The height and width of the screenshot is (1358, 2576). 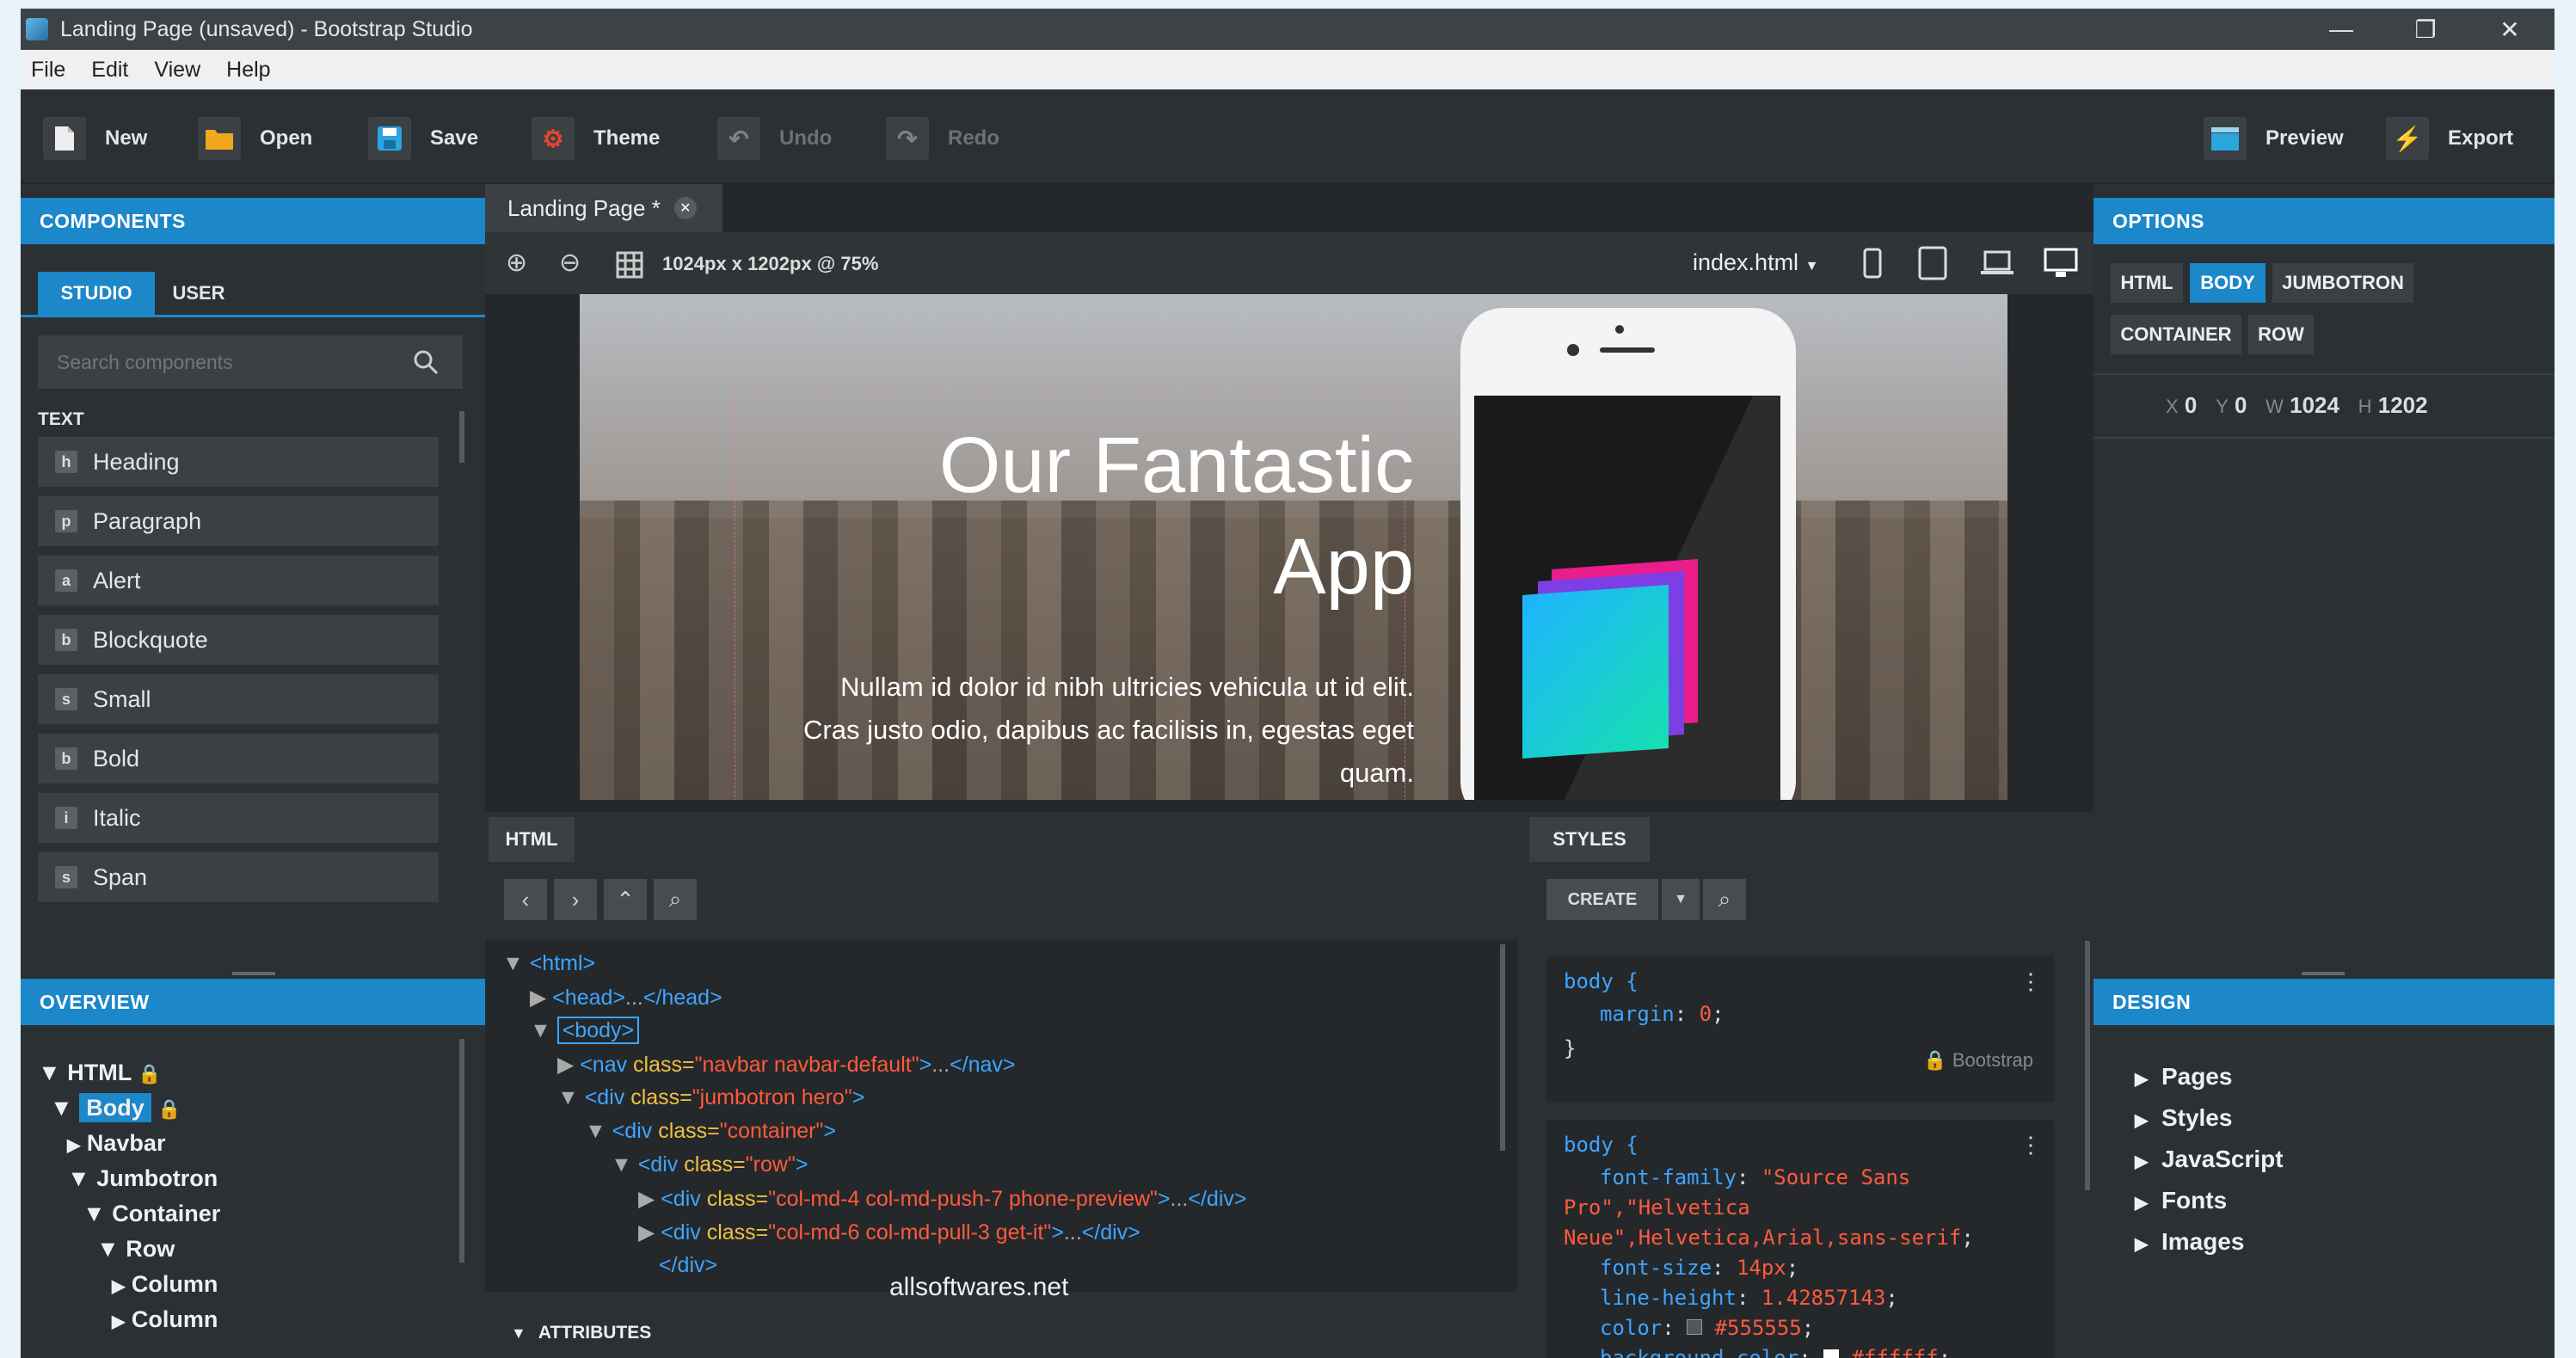 What do you see at coordinates (2342, 283) in the screenshot?
I see `breadcrumb-jumbotron: JUMBOTRON` at bounding box center [2342, 283].